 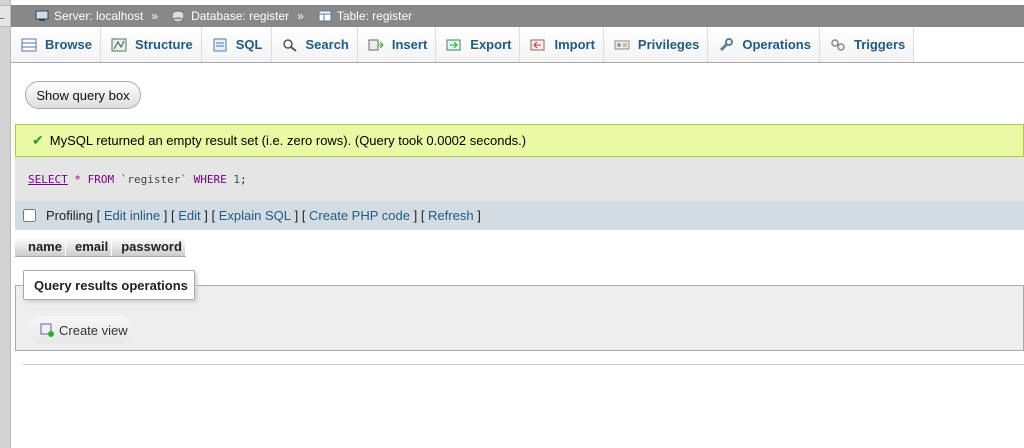 What do you see at coordinates (220, 45) in the screenshot?
I see `sql-icon` at bounding box center [220, 45].